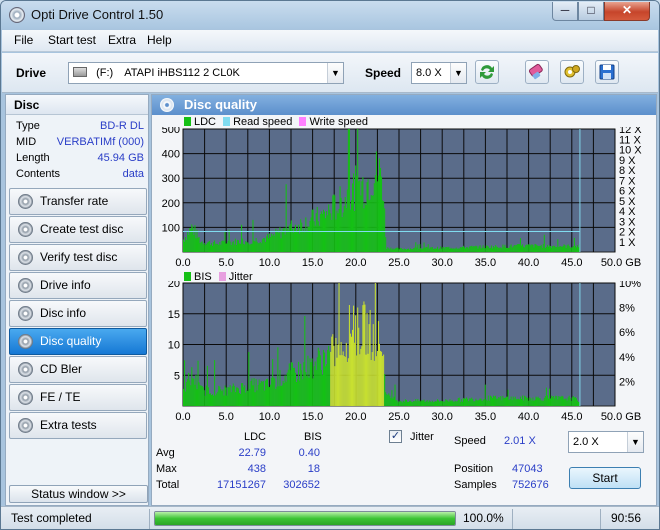 The width and height of the screenshot is (660, 530). What do you see at coordinates (606, 442) in the screenshot?
I see `test-speed-select: 2.0 X ▼` at bounding box center [606, 442].